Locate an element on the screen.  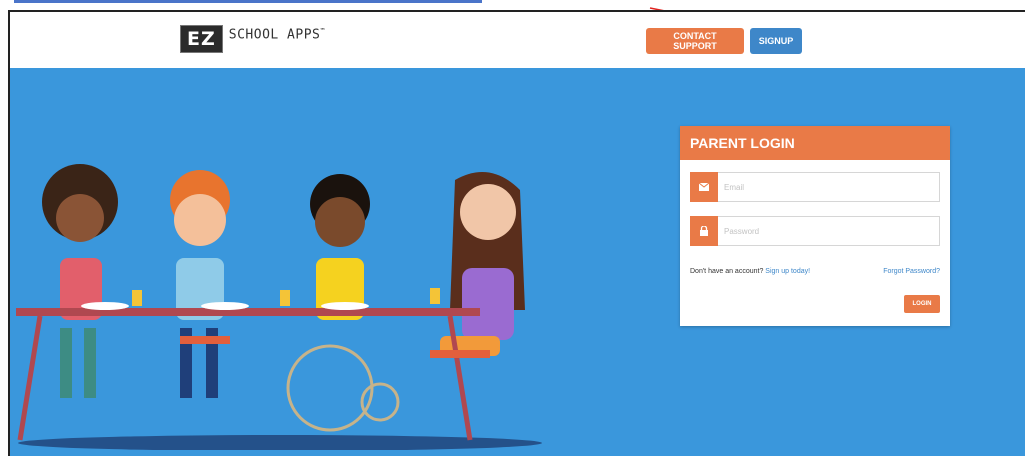
logo-mark: EZ is located at coordinates (201, 39).